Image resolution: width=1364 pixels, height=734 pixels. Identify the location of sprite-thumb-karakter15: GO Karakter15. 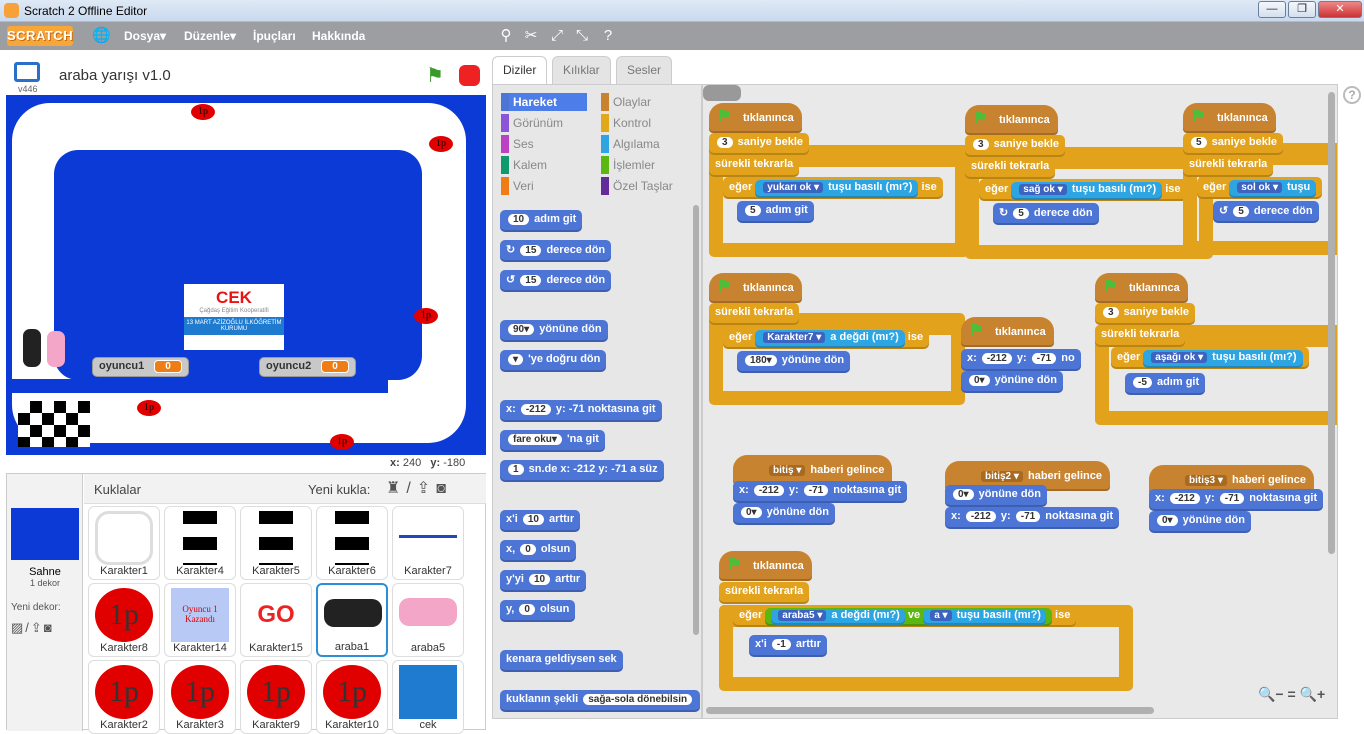
(276, 620).